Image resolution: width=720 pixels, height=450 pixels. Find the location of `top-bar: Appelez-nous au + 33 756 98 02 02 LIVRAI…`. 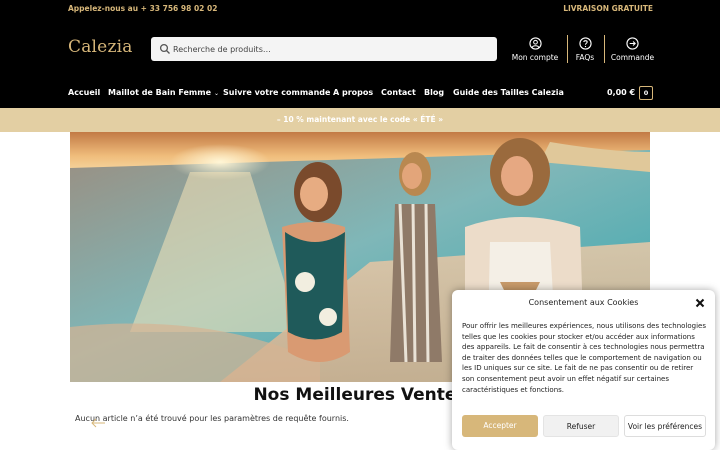

top-bar: Appelez-nous au + 33 756 98 02 02 LIVRAI… is located at coordinates (360, 10).